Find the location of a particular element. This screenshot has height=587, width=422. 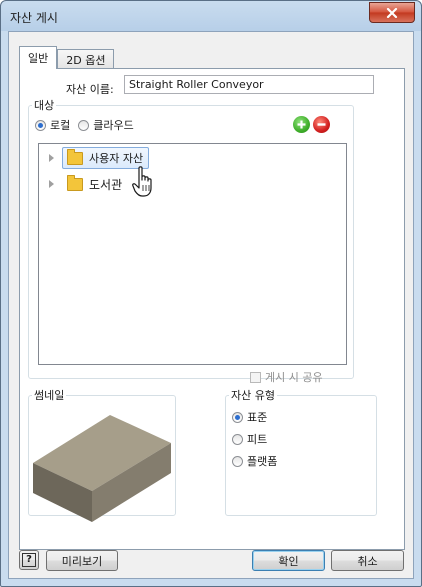

asset-name-label: 자산 이름: is located at coordinates (90, 89).